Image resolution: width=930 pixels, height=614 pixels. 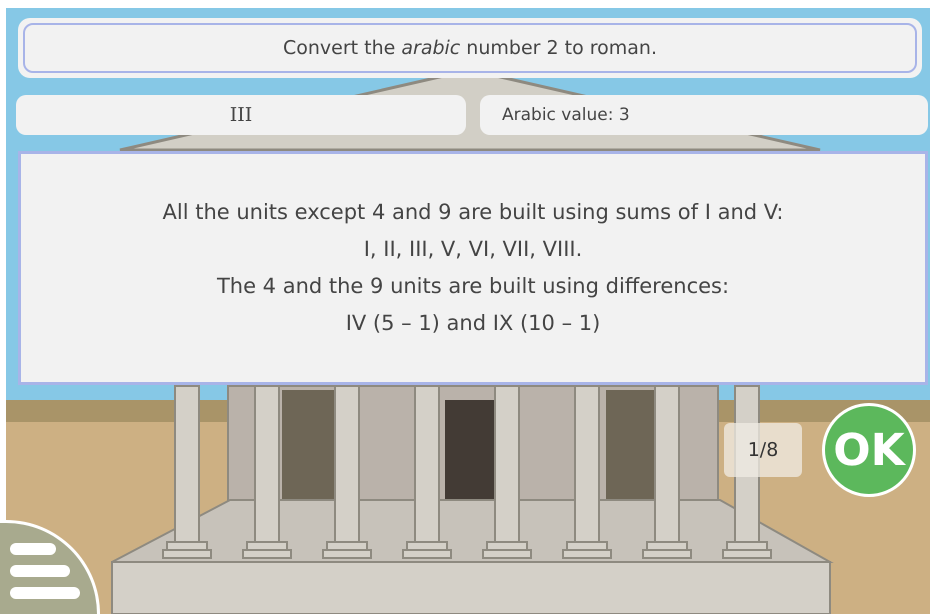 I want to click on question-text: Convert the arabic number 2 to roman., so click(x=470, y=48).